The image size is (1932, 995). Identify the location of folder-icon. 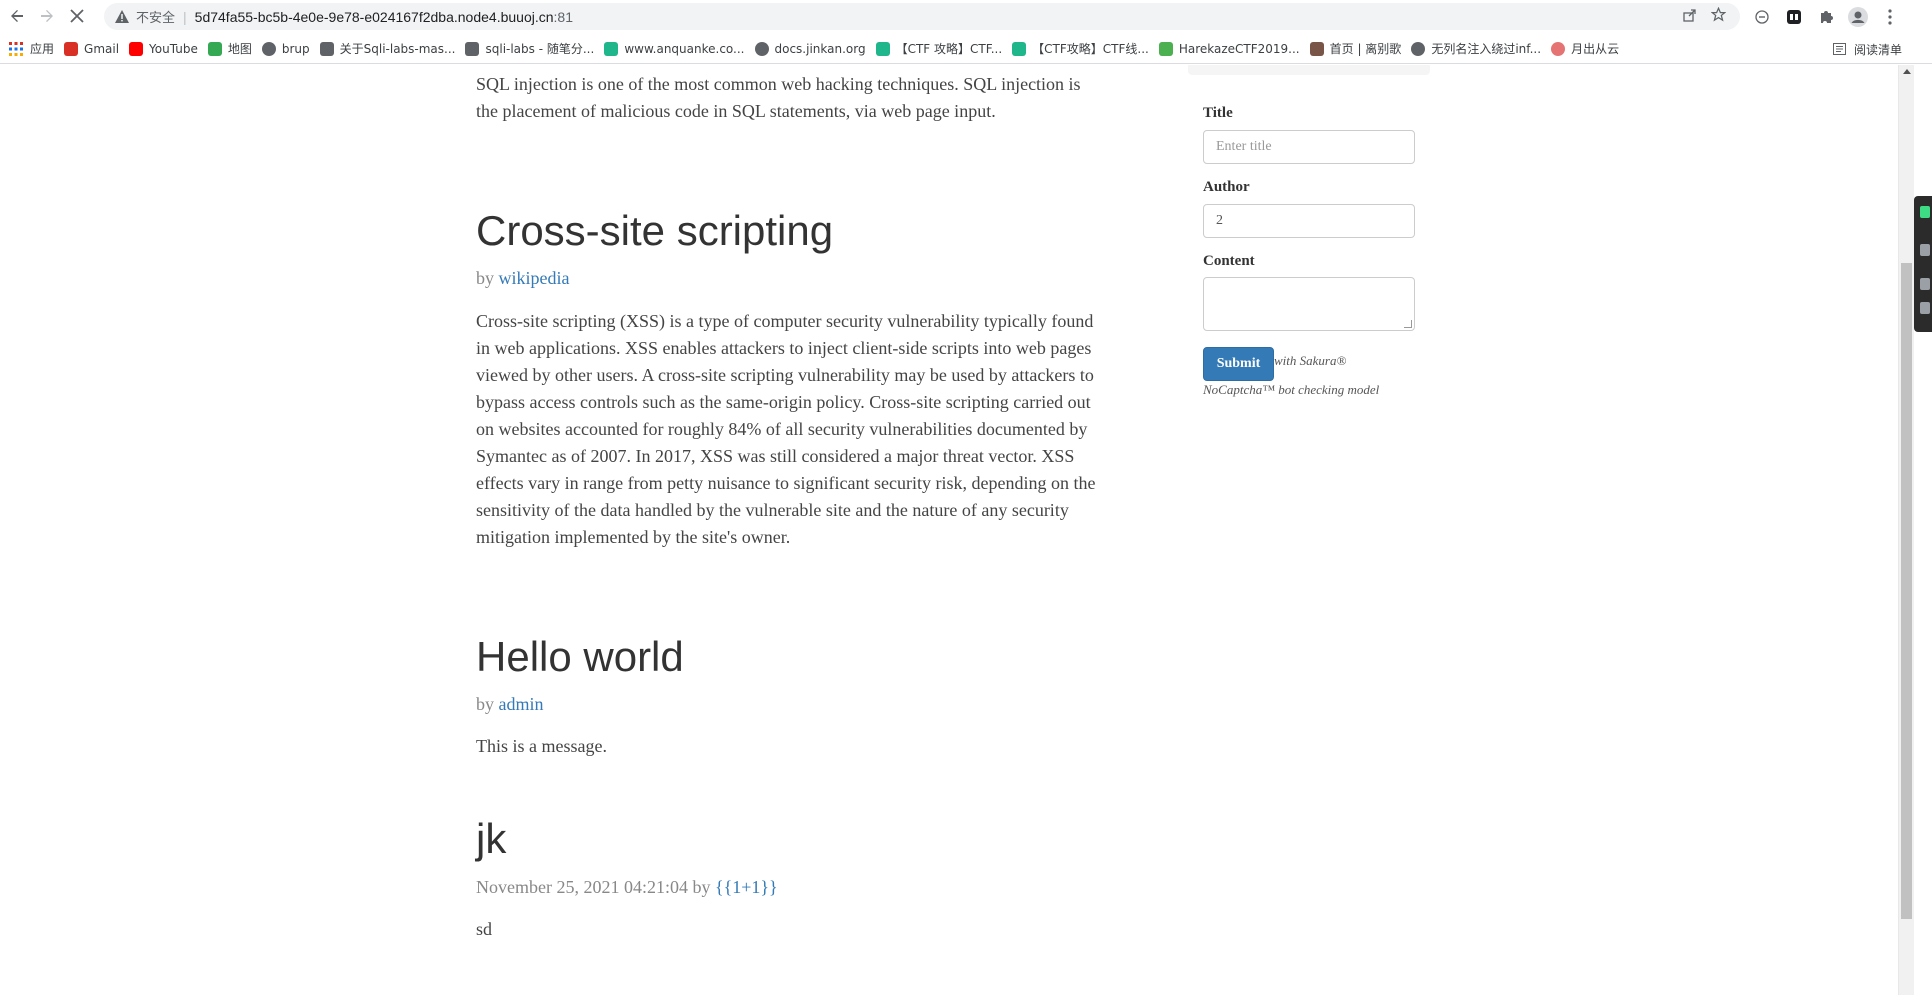
(1925, 308).